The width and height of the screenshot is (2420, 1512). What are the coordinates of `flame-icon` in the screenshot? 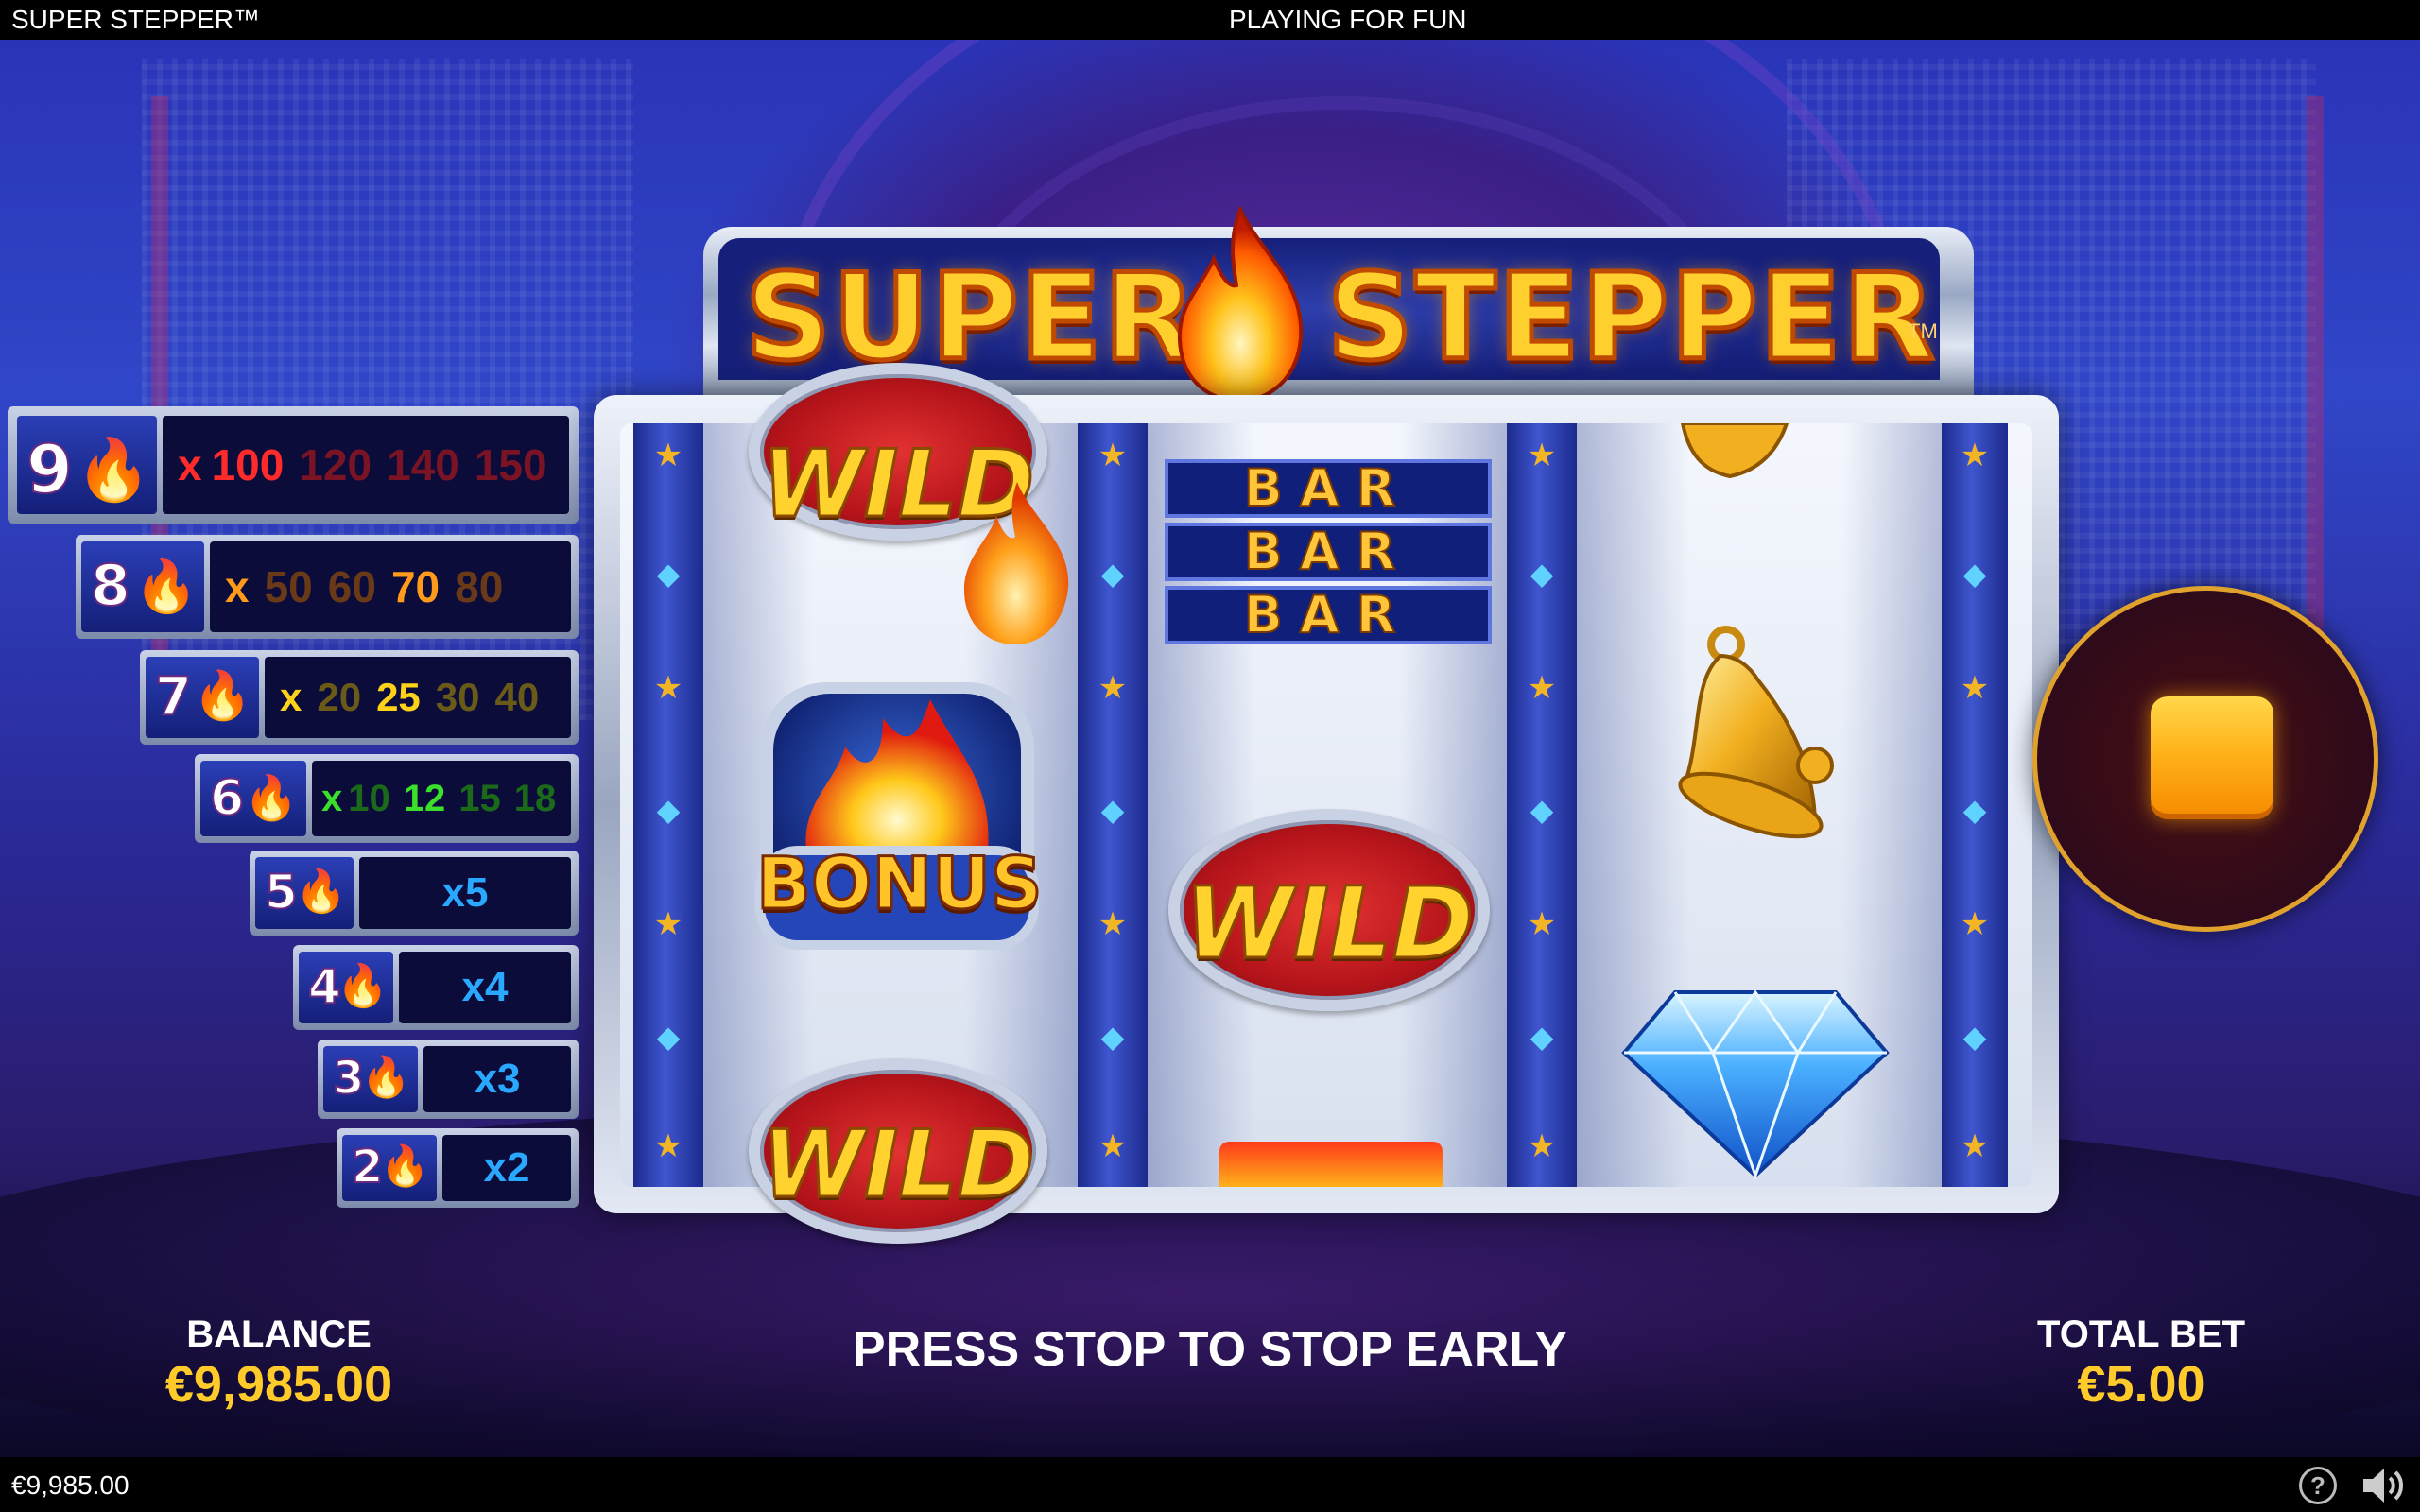 It's located at (1016, 563).